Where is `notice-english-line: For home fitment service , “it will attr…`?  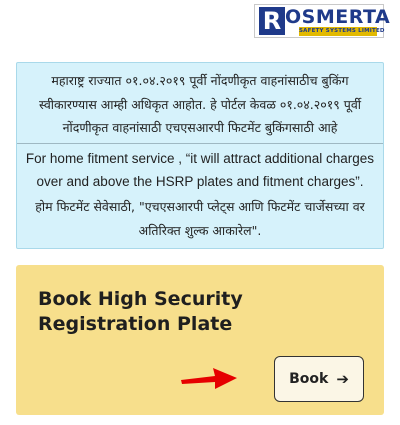 notice-english-line: For home fitment service , “it will attr… is located at coordinates (200, 158).